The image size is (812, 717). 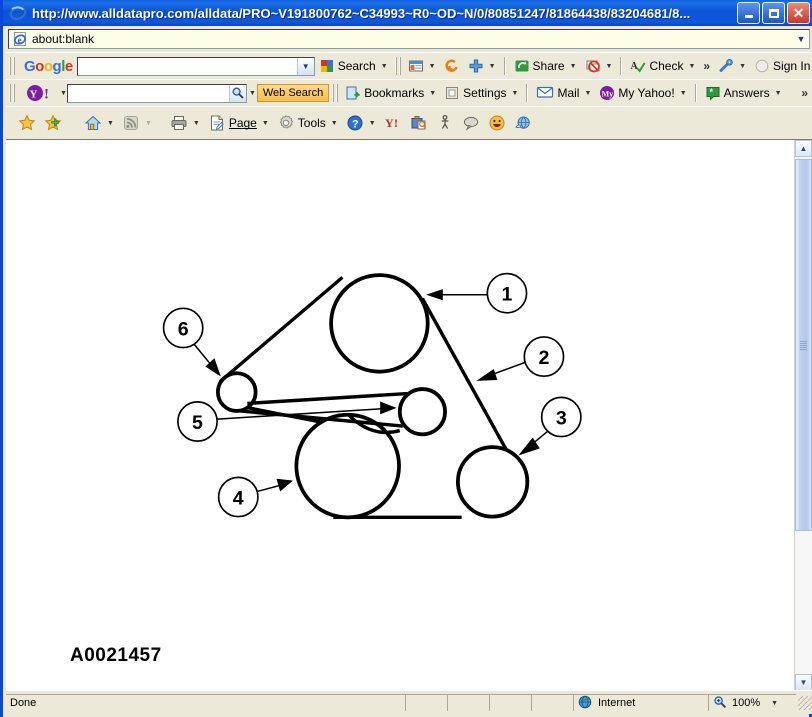 What do you see at coordinates (773, 13) in the screenshot?
I see `maximize-button` at bounding box center [773, 13].